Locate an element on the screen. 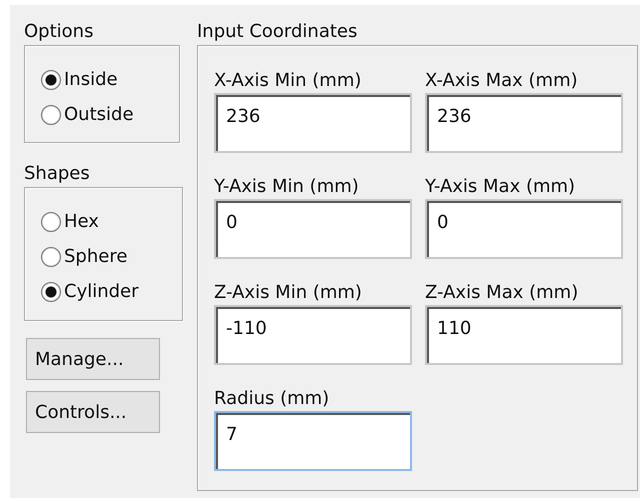  group-title: Shapes is located at coordinates (57, 174).